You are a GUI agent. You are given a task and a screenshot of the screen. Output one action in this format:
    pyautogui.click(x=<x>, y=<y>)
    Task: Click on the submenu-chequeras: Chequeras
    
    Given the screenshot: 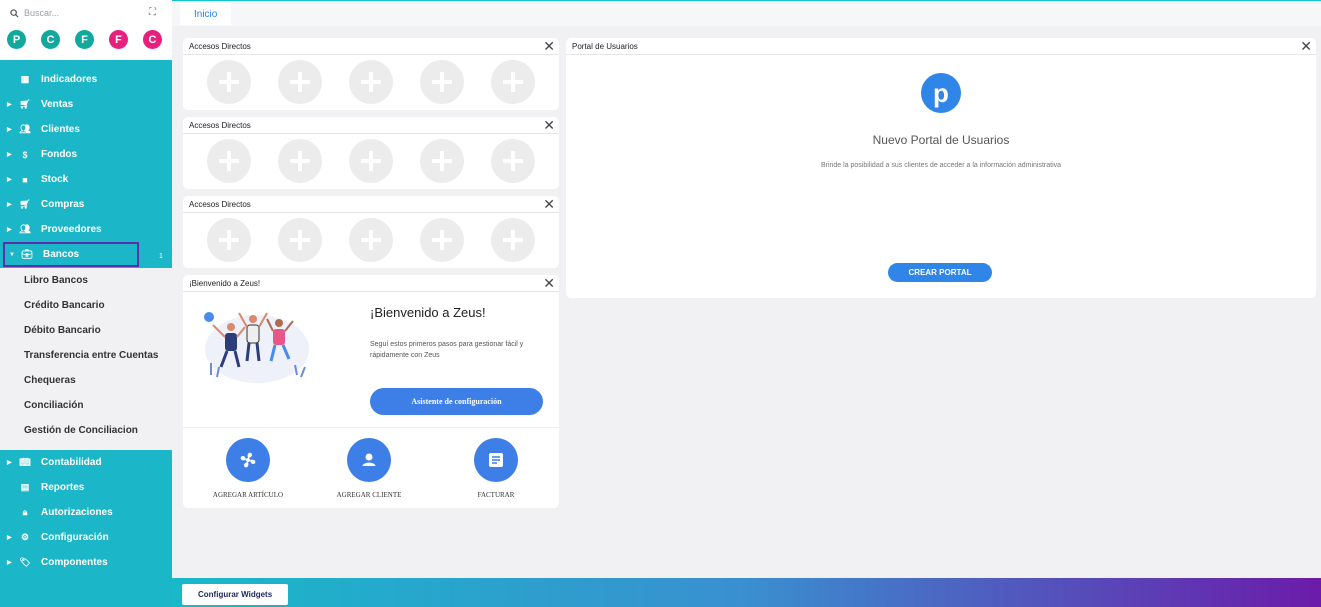 What is the action you would take?
    pyautogui.click(x=86, y=380)
    